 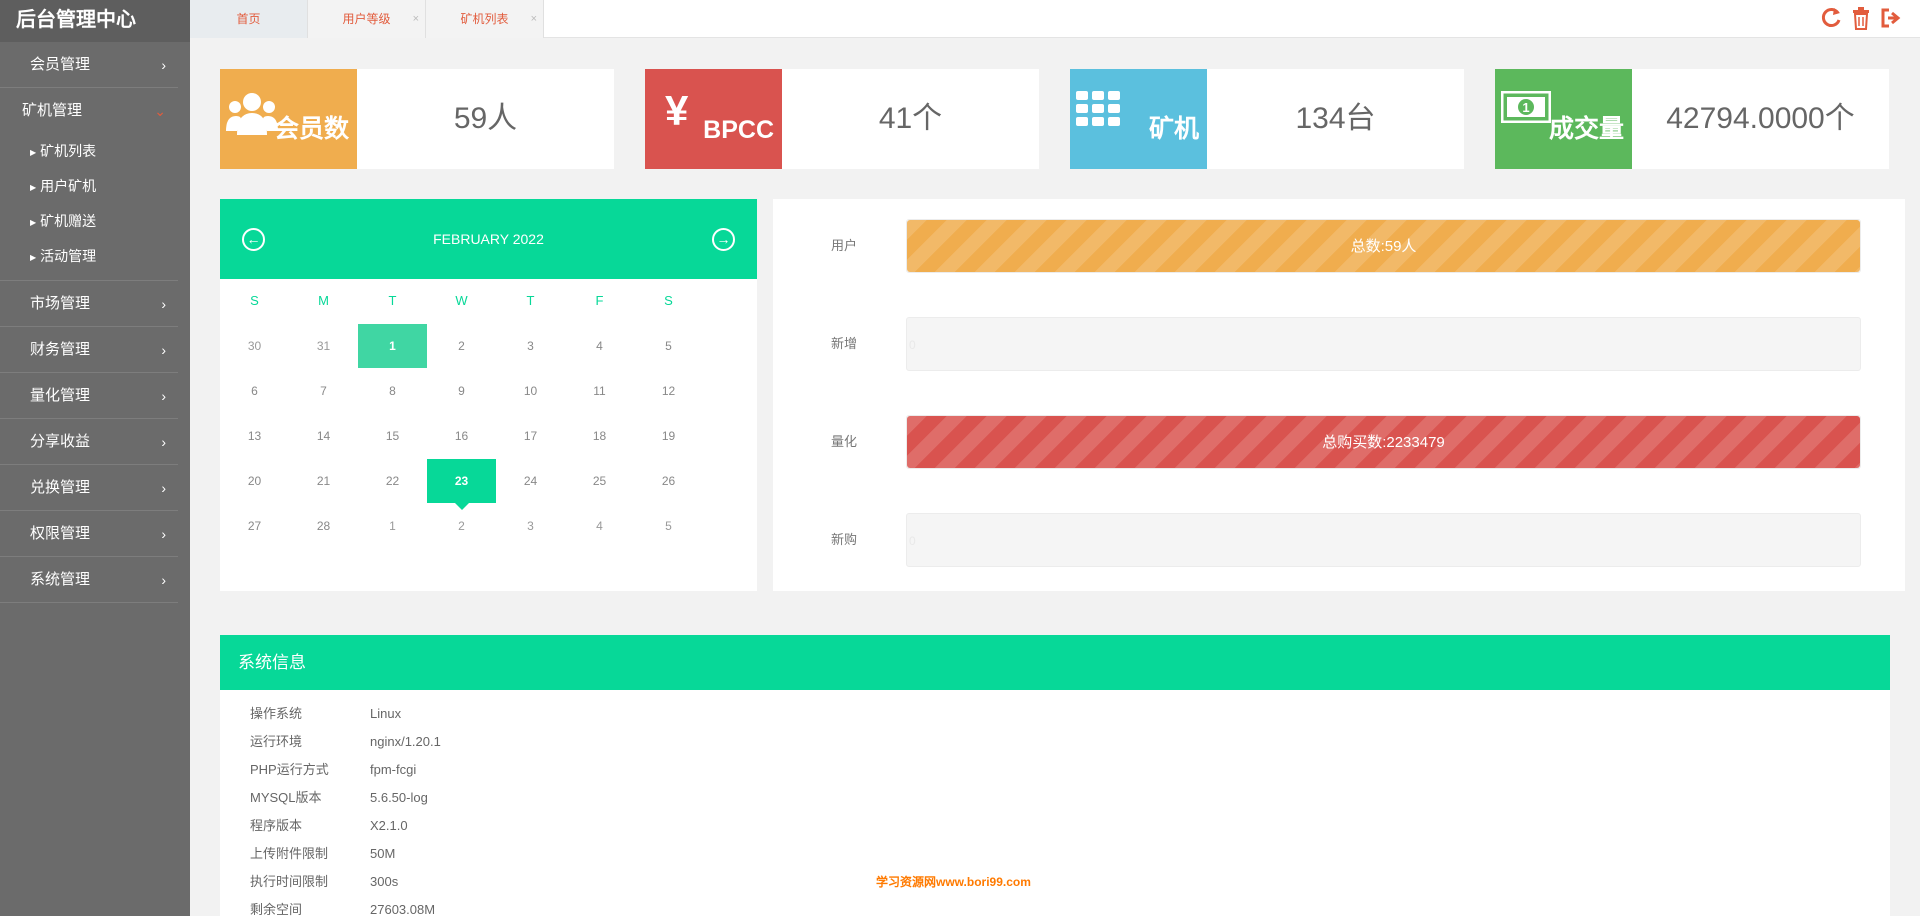 What do you see at coordinates (68, 221) in the screenshot?
I see `sidebar-subitem-label: 矿机赠送` at bounding box center [68, 221].